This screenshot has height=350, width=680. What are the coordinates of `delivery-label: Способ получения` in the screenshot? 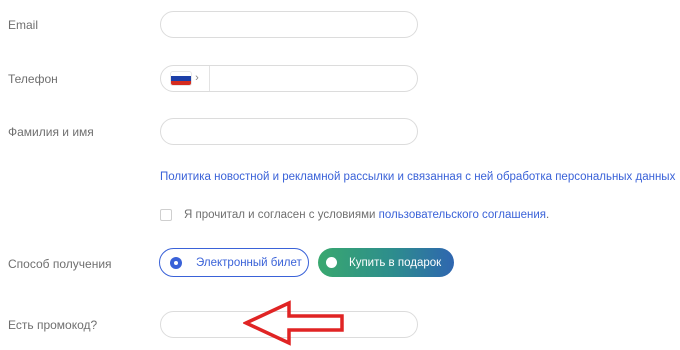 It's located at (60, 264).